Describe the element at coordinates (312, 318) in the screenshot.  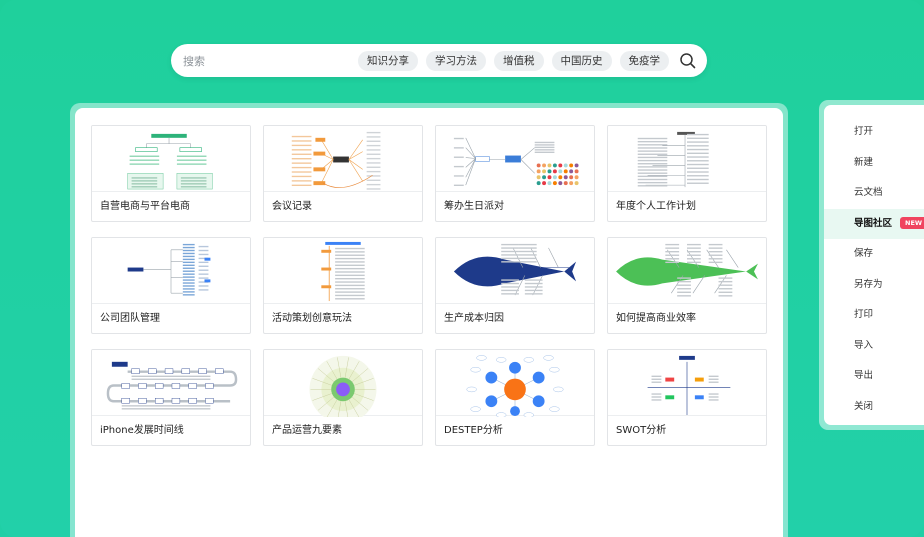
I see `template-title: 活动策划创意玩法` at that location.